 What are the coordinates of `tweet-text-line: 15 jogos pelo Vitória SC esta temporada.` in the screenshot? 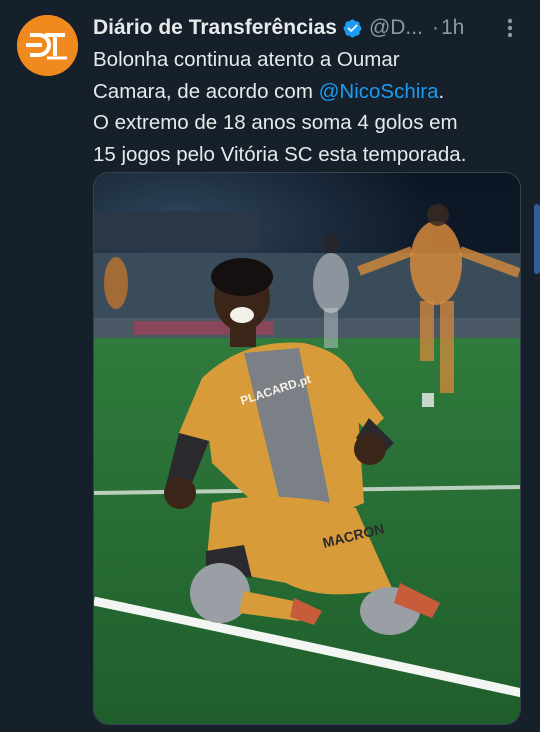 It's located at (280, 154).